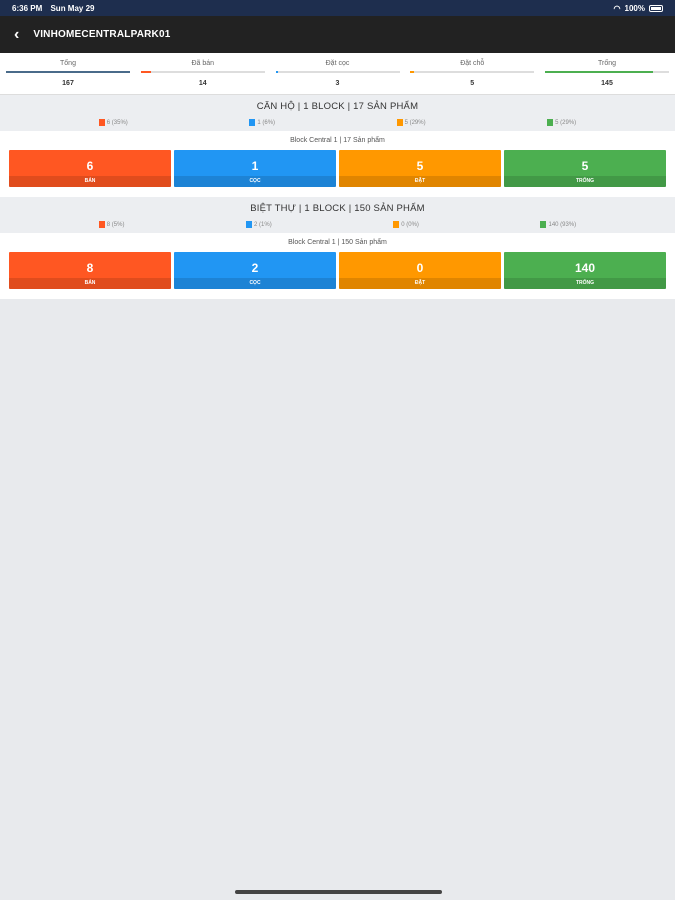 This screenshot has width=675, height=900. Describe the element at coordinates (337, 208) in the screenshot. I see `section-title: BIỆT THỰ | 1 BLOCK | 150 SẢN PHẨM` at that location.